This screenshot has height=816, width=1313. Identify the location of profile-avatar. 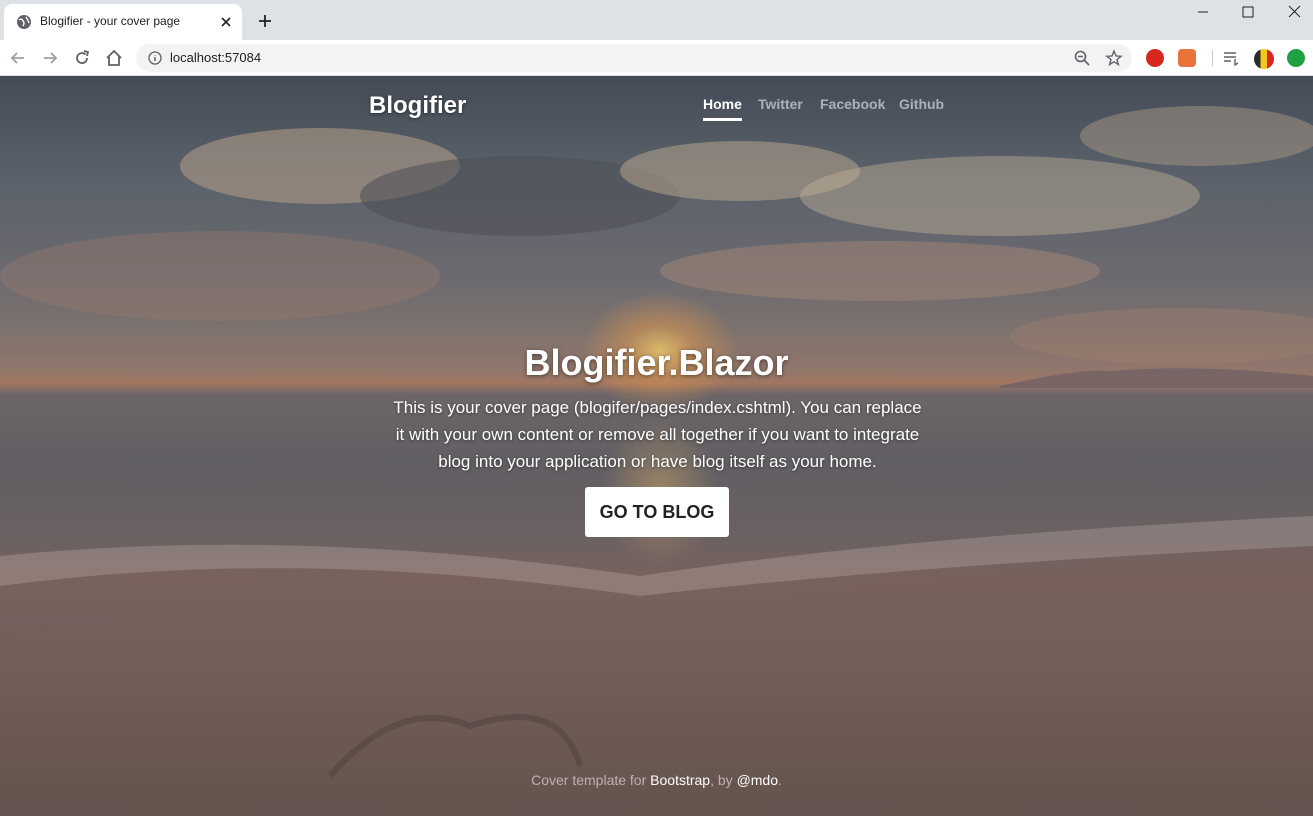
(1264, 59).